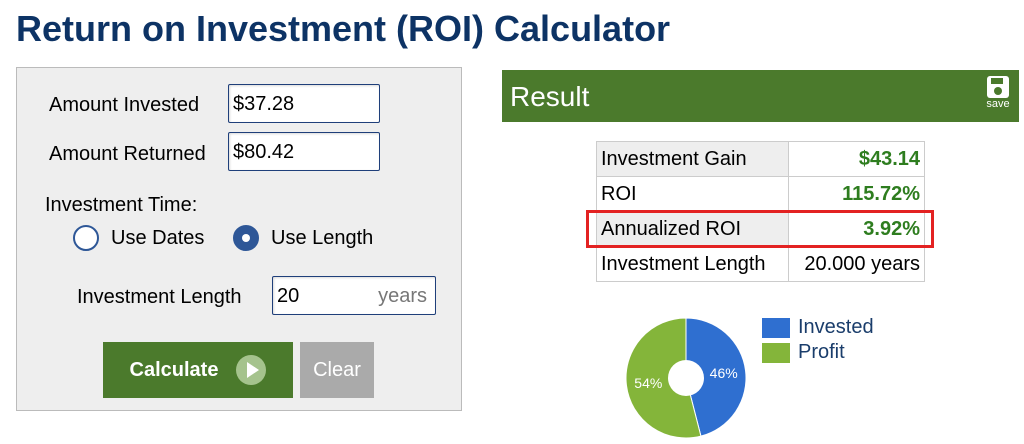 The width and height of the screenshot is (1024, 444). What do you see at coordinates (692, 264) in the screenshot?
I see `investment-length-result-label: Investment Length` at bounding box center [692, 264].